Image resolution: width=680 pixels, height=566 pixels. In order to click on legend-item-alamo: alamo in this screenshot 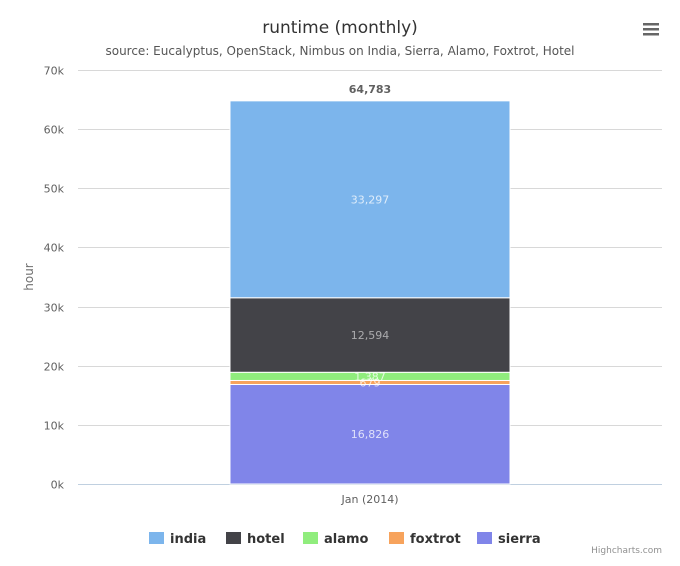, I will do `click(336, 539)`.